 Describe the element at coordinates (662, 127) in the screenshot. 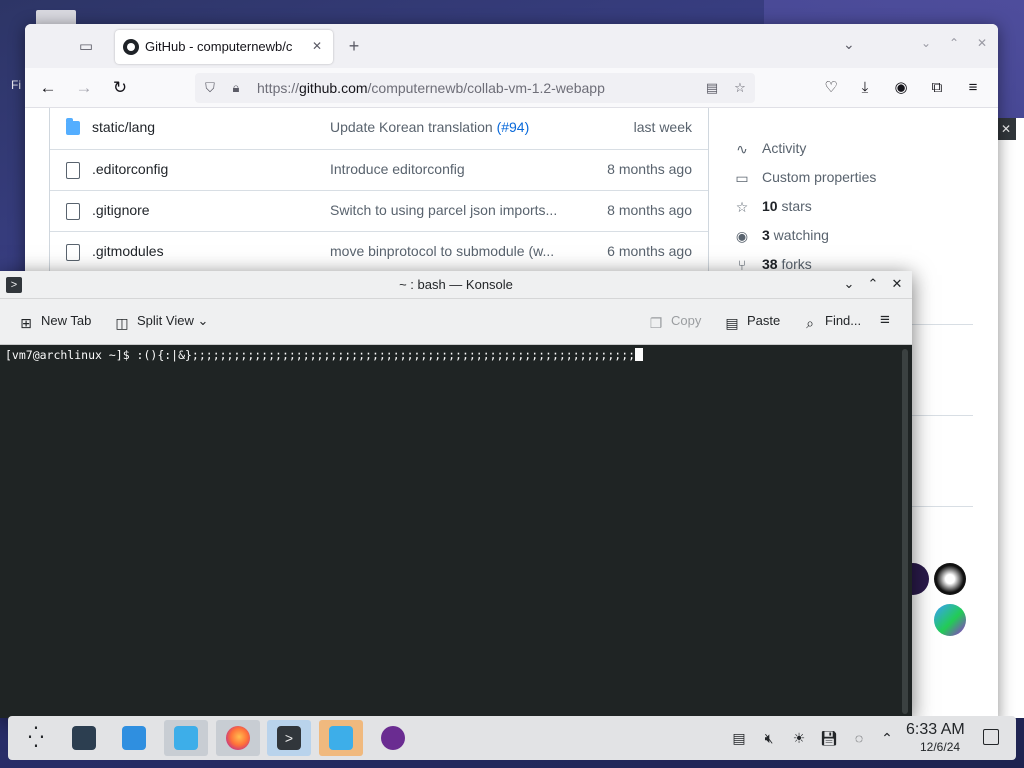

I see `commit-date: last week` at that location.